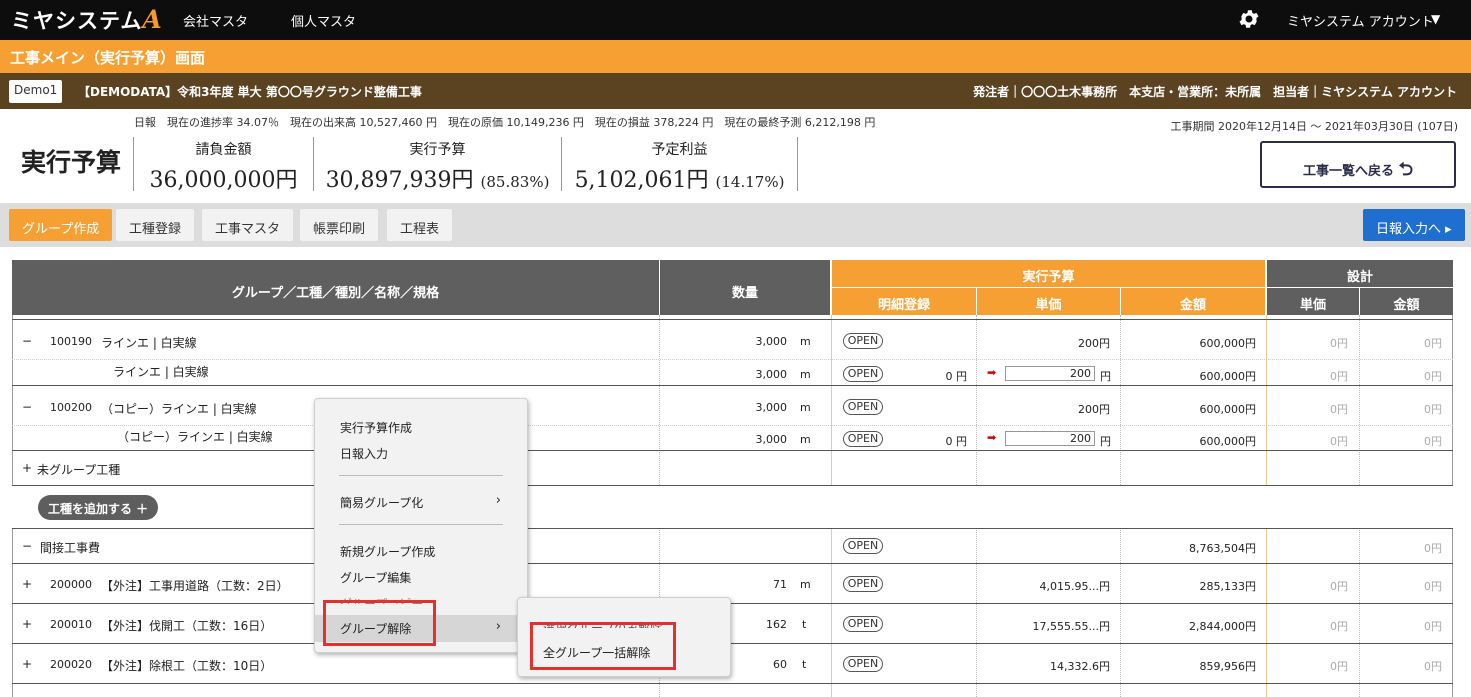 The width and height of the screenshot is (1471, 697). What do you see at coordinates (732, 468) in the screenshot?
I see `table-row: + 未グループ工種` at bounding box center [732, 468].